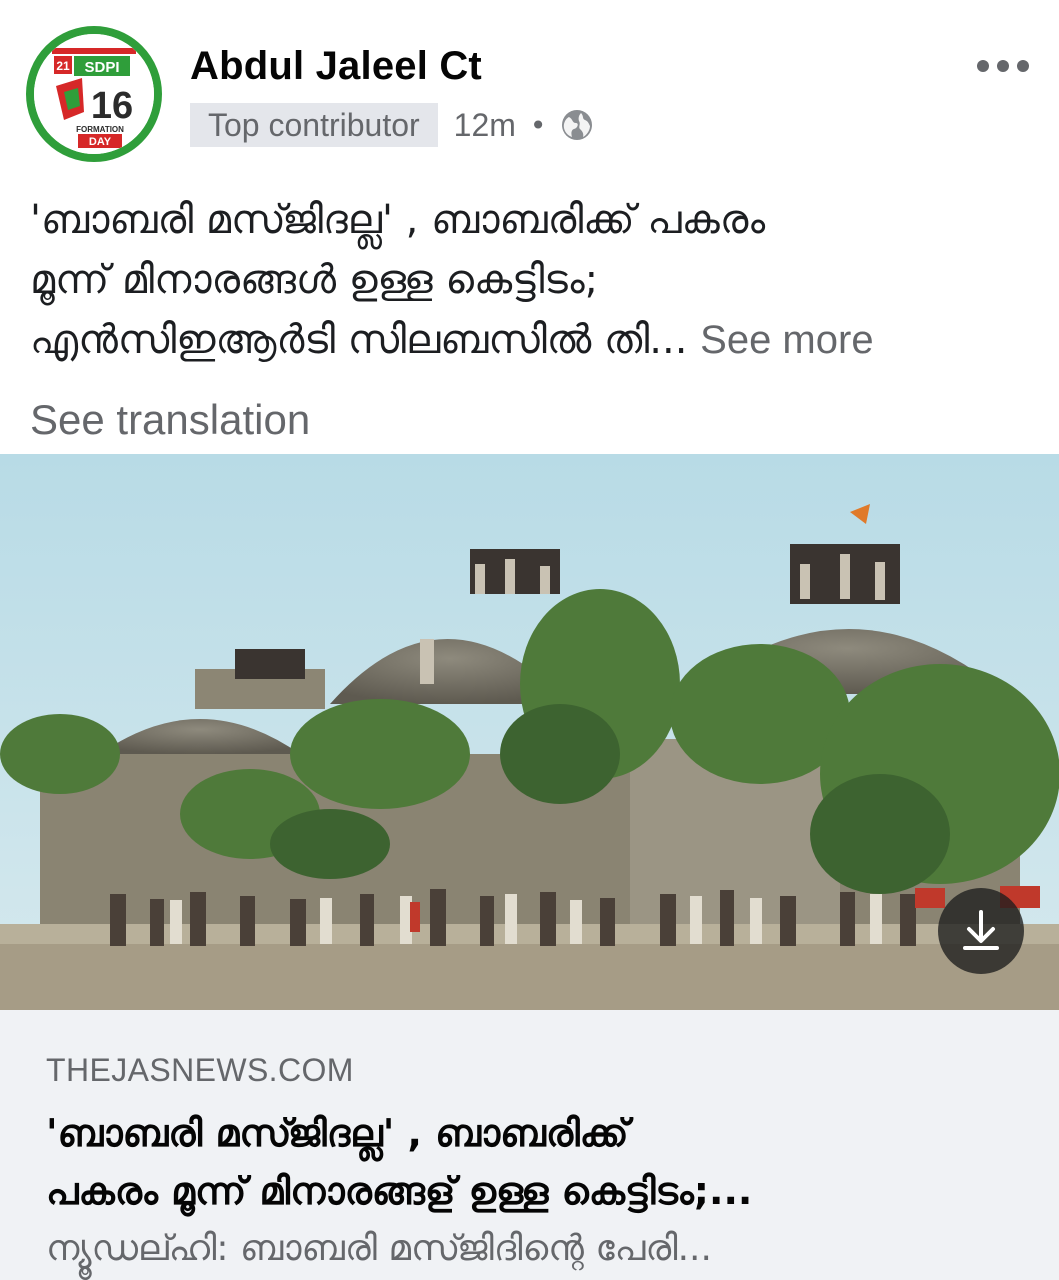  What do you see at coordinates (398, 220) in the screenshot?
I see `post-text-line: 'ബാബരി മസ്ജിദല്ല' , ബാബരിക്ക് പകരം` at bounding box center [398, 220].